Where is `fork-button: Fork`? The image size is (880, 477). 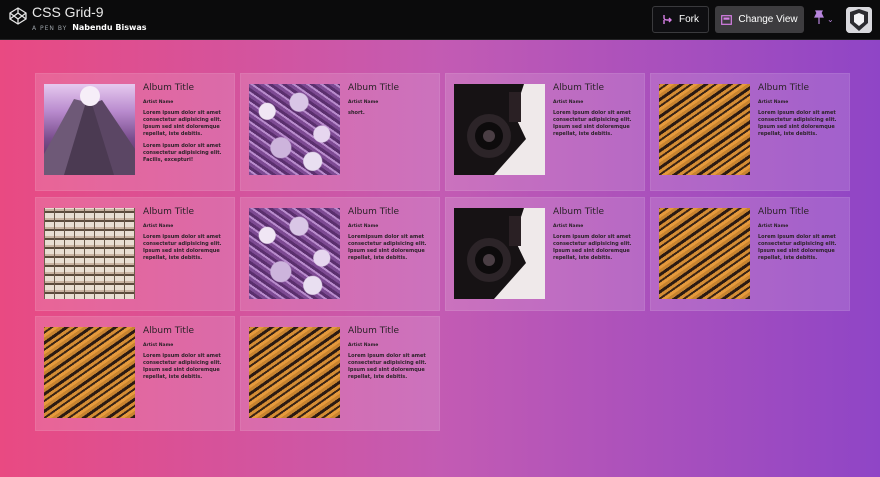 fork-button: Fork is located at coordinates (680, 19).